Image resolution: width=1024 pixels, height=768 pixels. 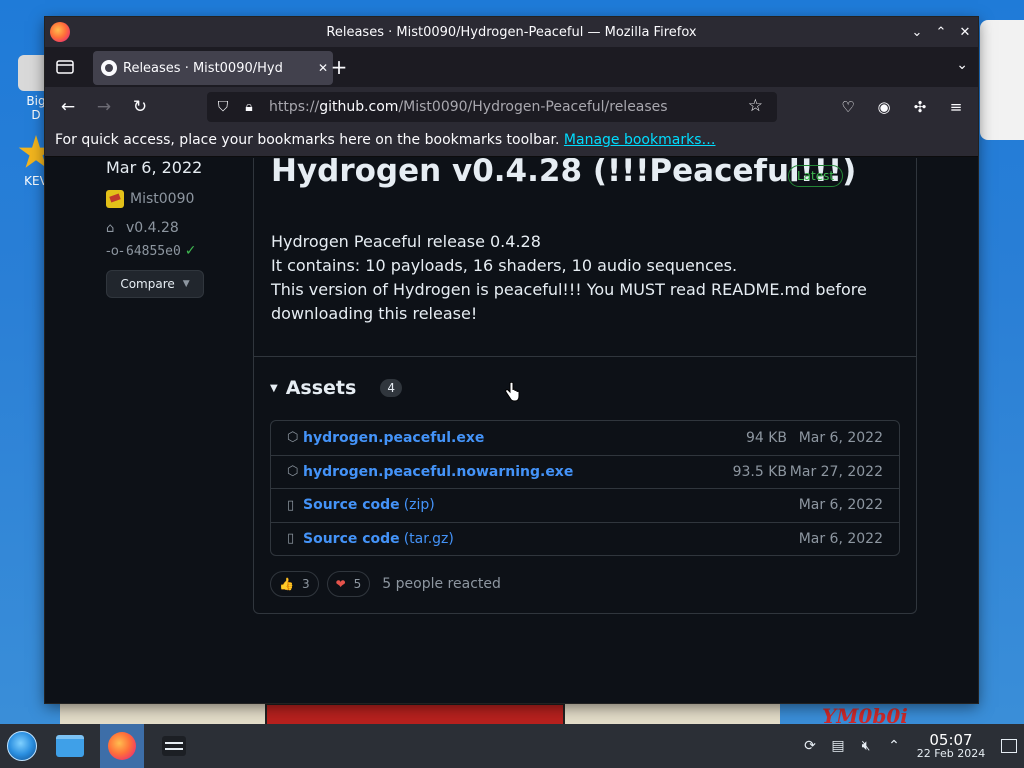 What do you see at coordinates (357, 584) in the screenshot?
I see `reaction-count: 5` at bounding box center [357, 584].